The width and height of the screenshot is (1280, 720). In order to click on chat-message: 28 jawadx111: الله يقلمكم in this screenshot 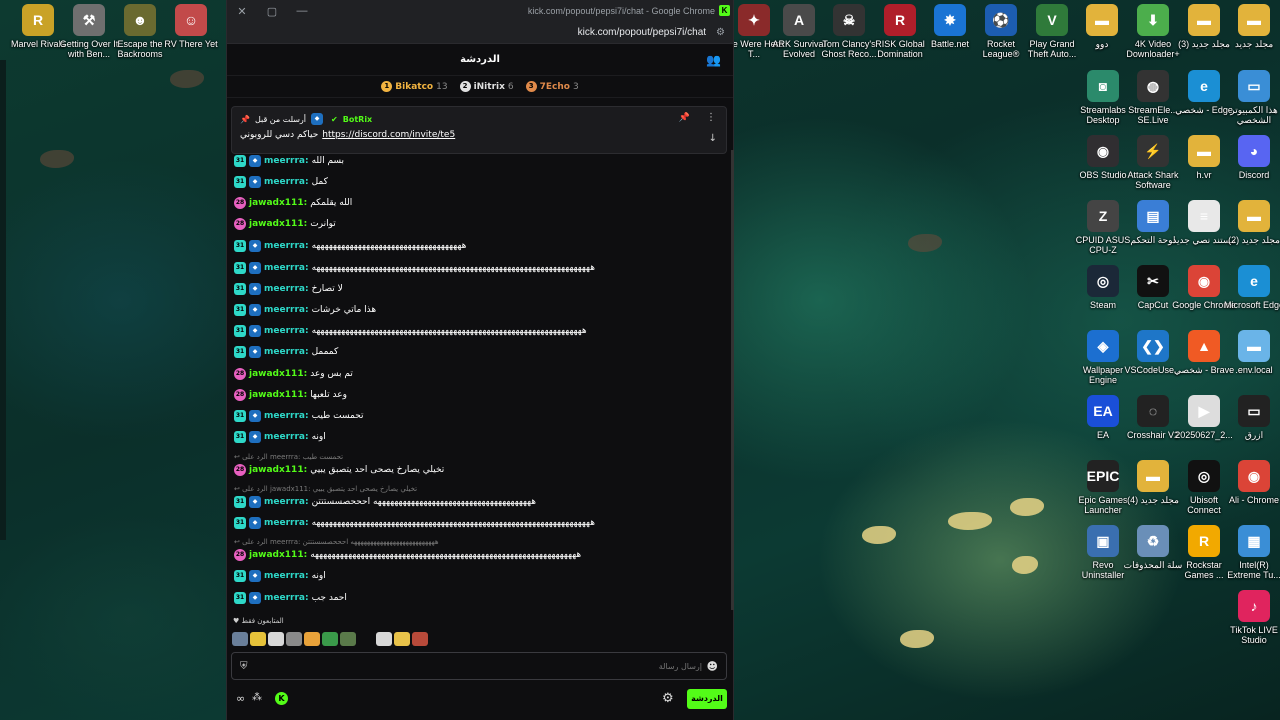, I will do `click(293, 203)`.